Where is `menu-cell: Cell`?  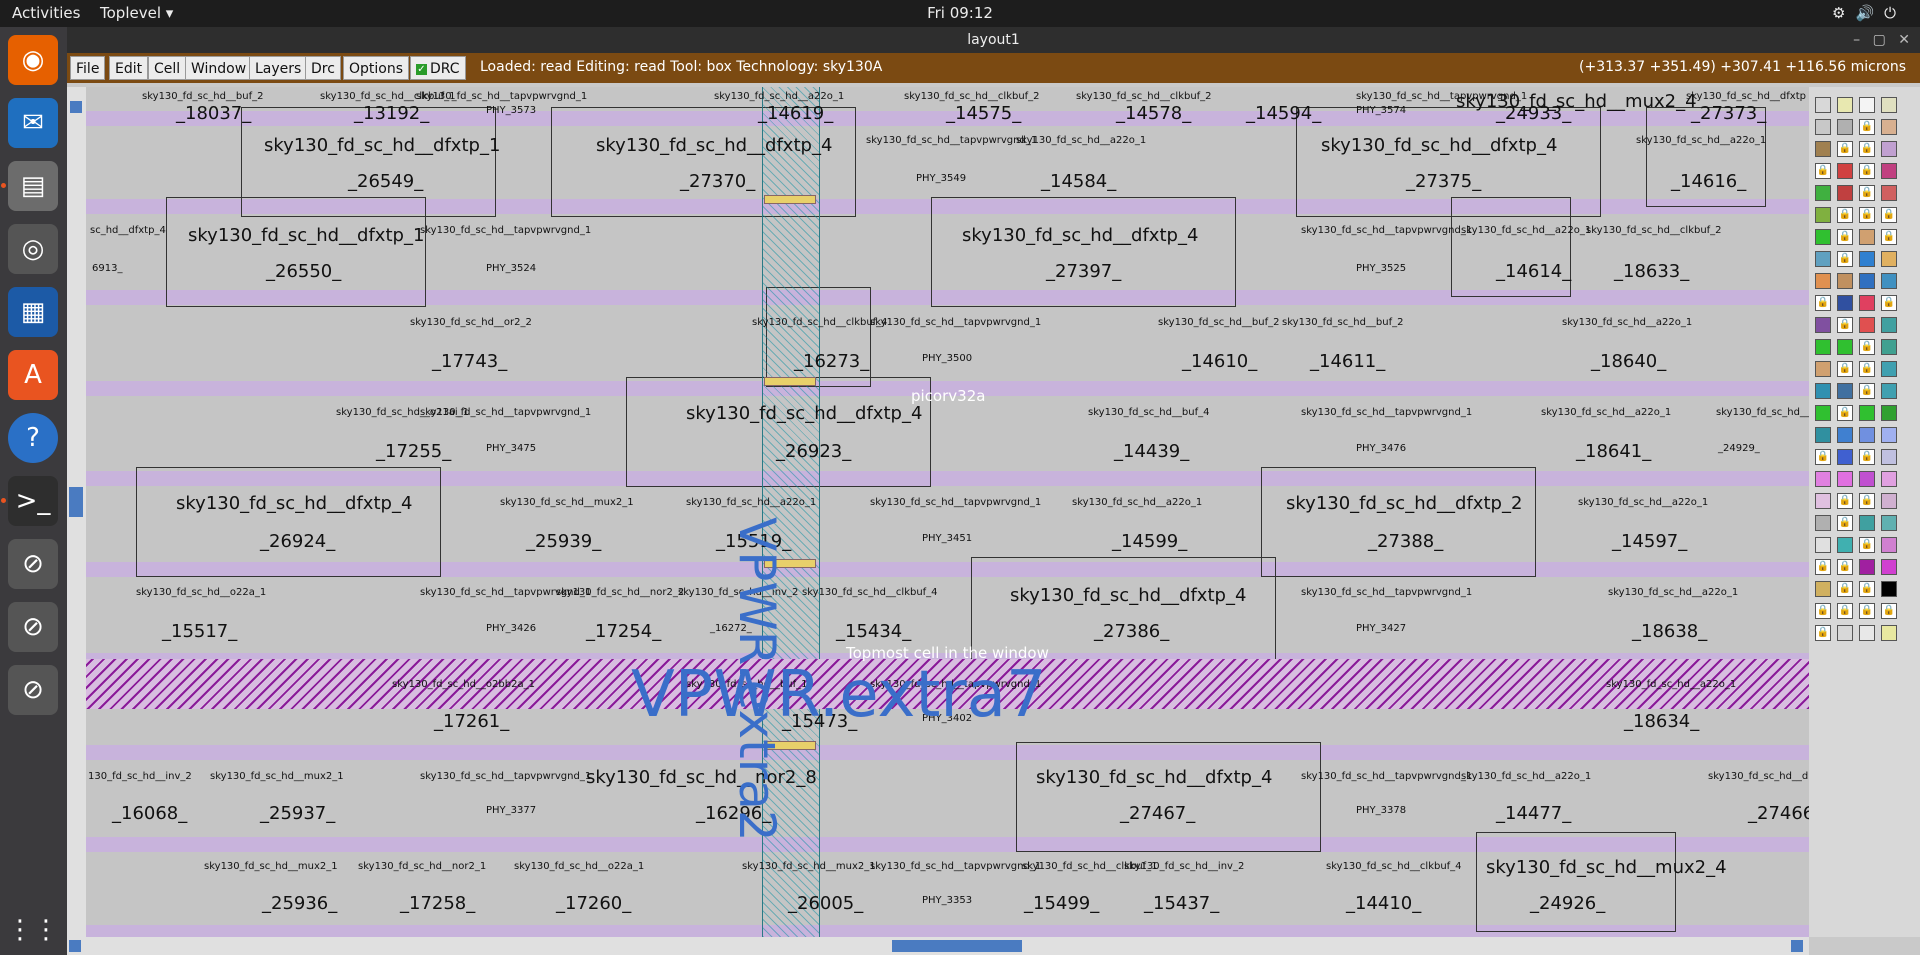
menu-cell: Cell is located at coordinates (167, 68).